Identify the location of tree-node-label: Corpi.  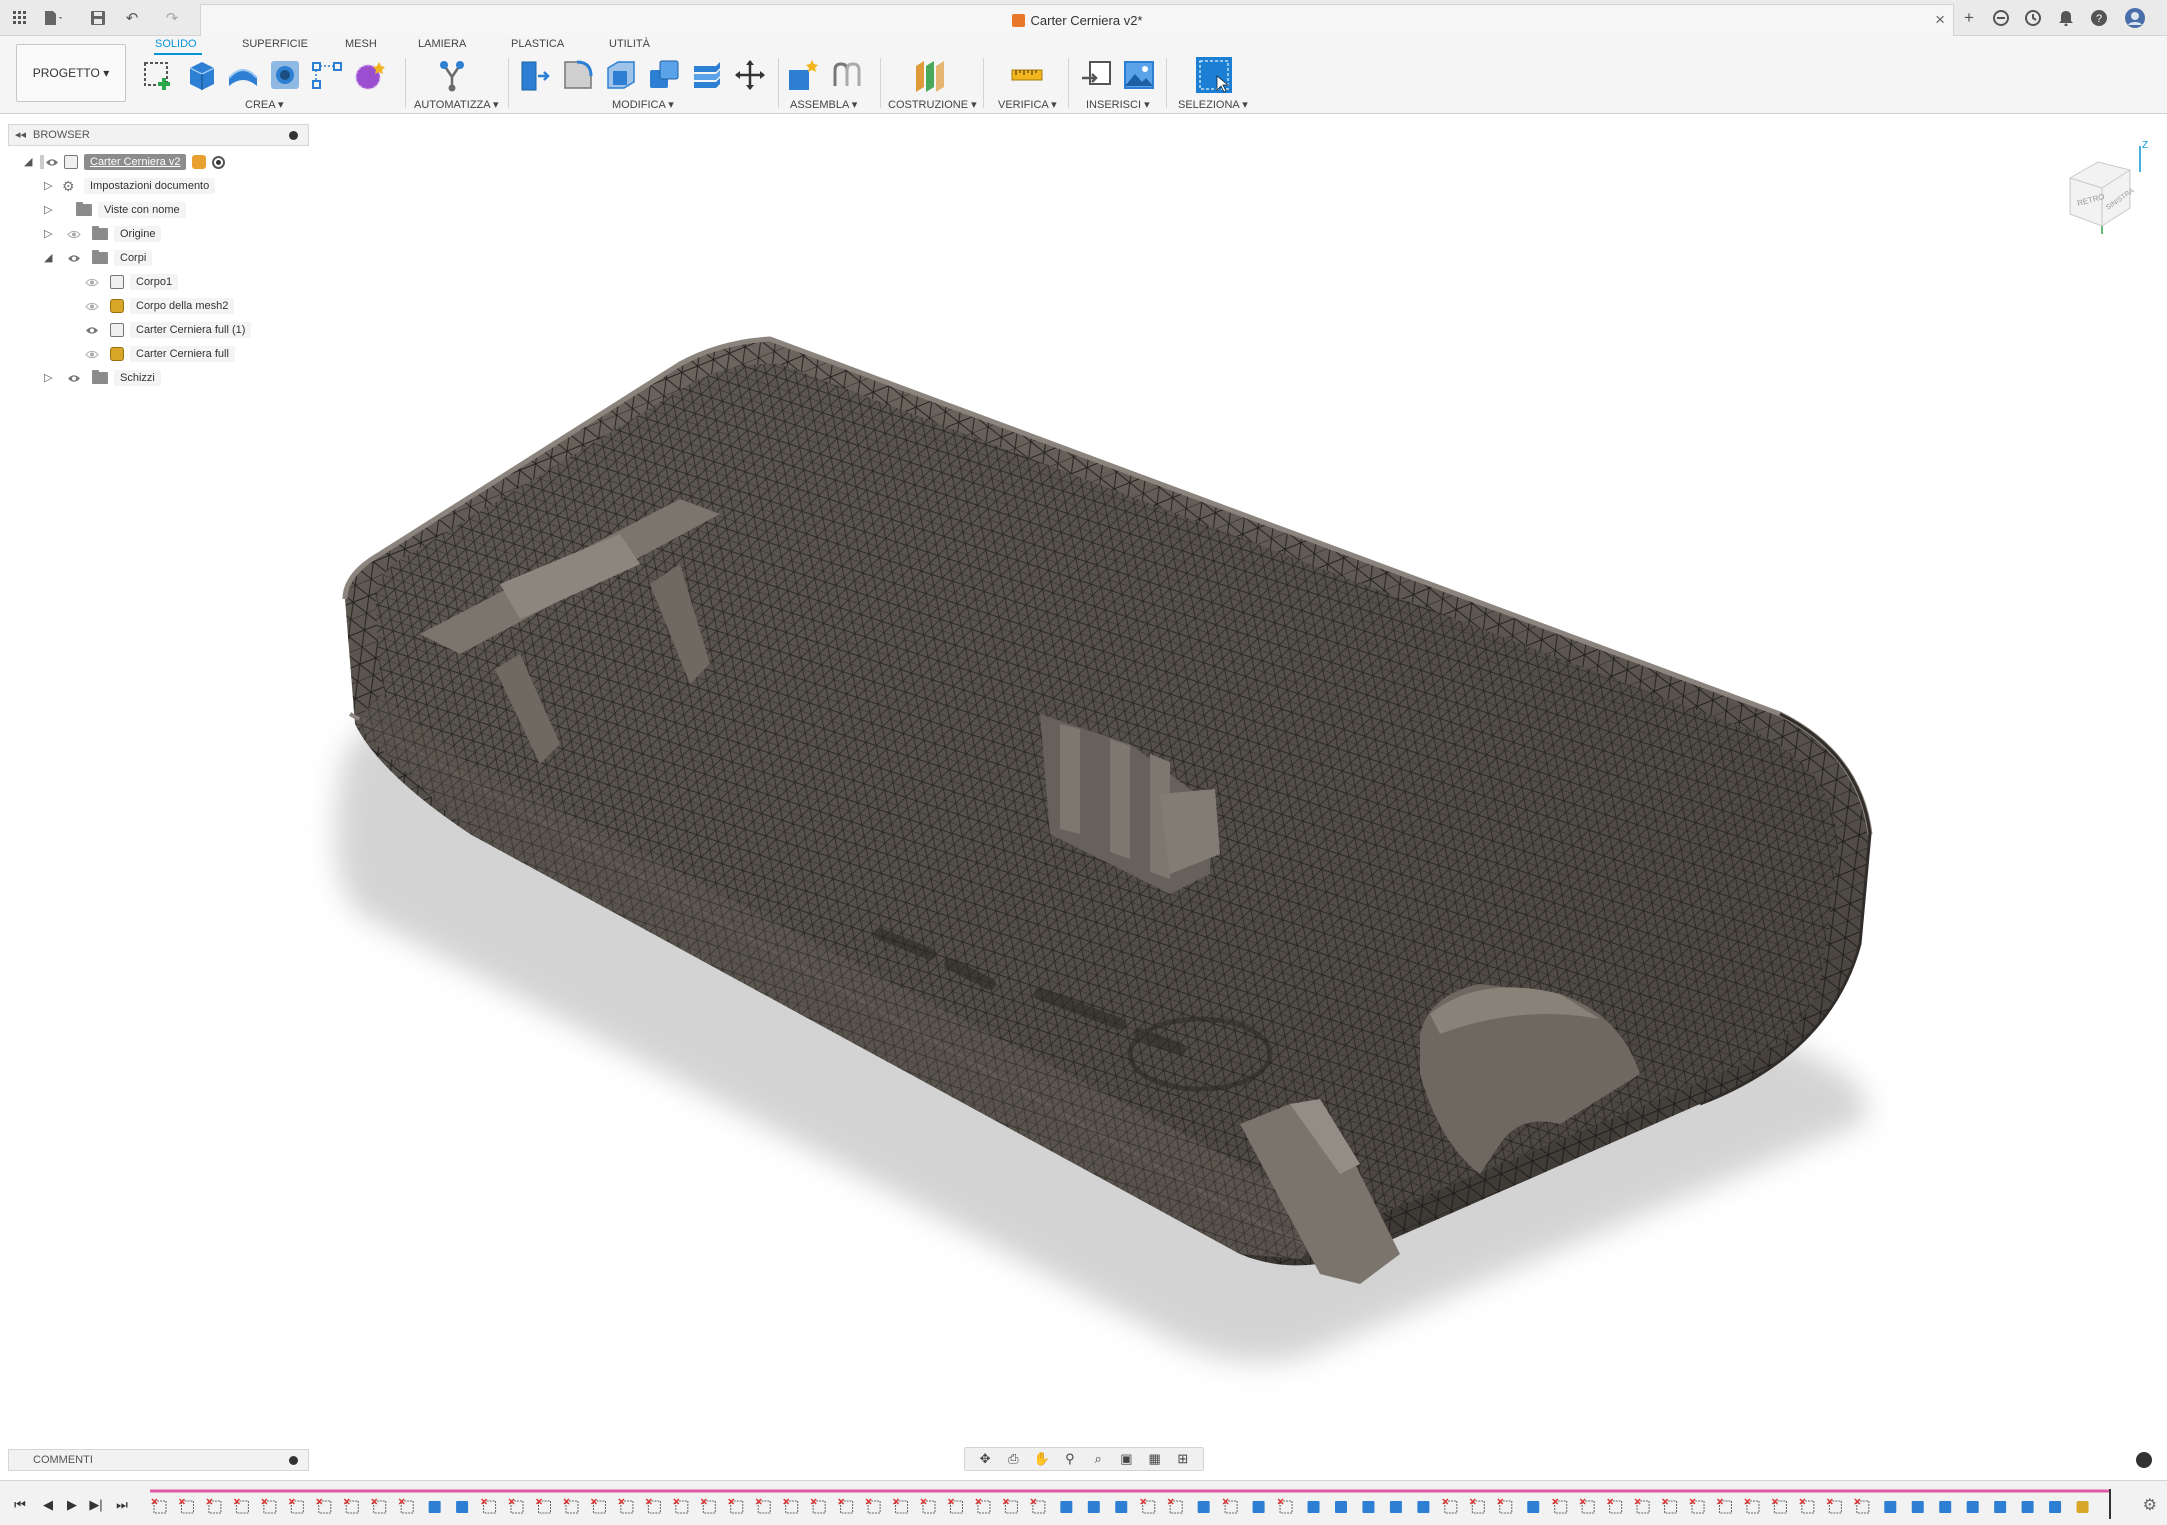
(133, 258).